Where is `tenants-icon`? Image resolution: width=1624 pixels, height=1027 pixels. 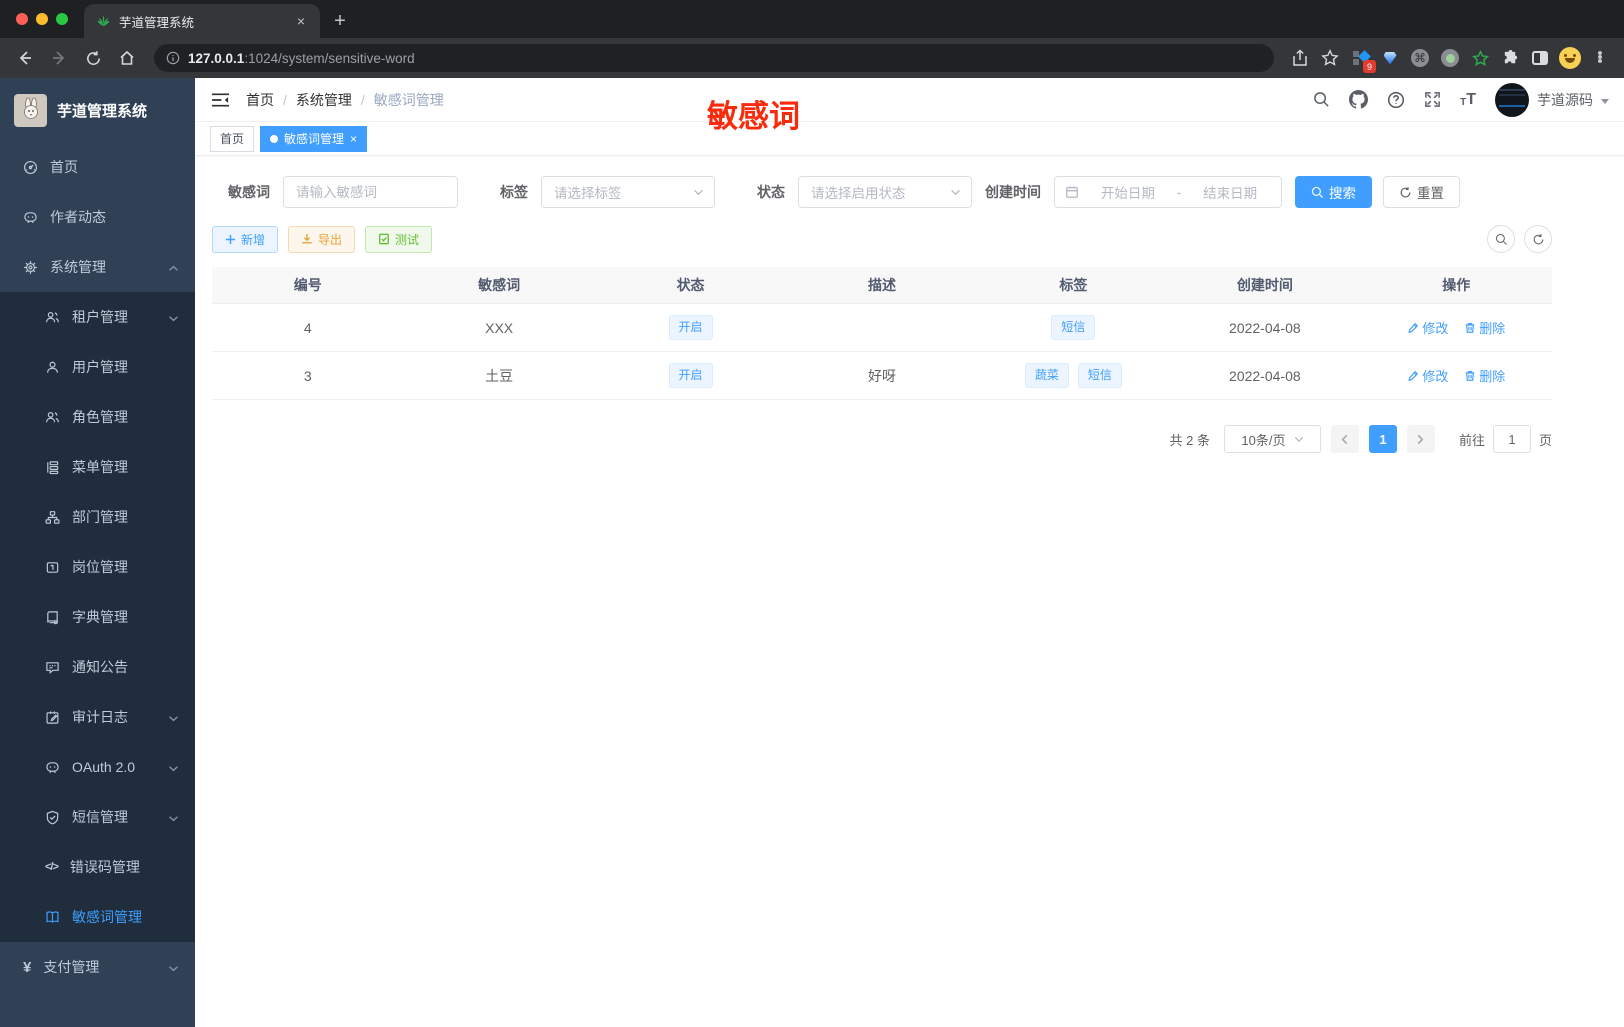
tenants-icon is located at coordinates (52, 316).